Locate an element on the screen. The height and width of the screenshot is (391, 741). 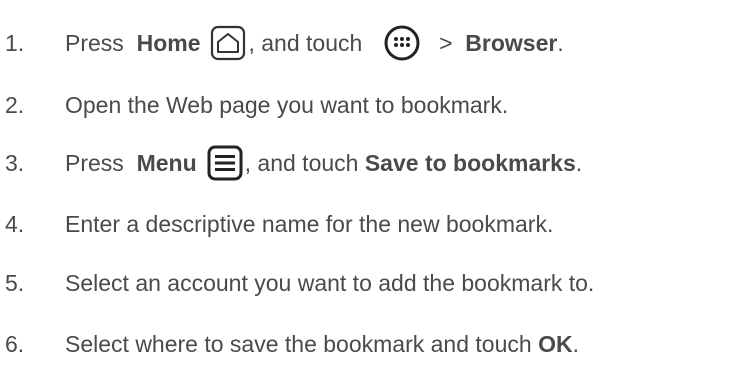
step-number: 3. is located at coordinates (15, 162).